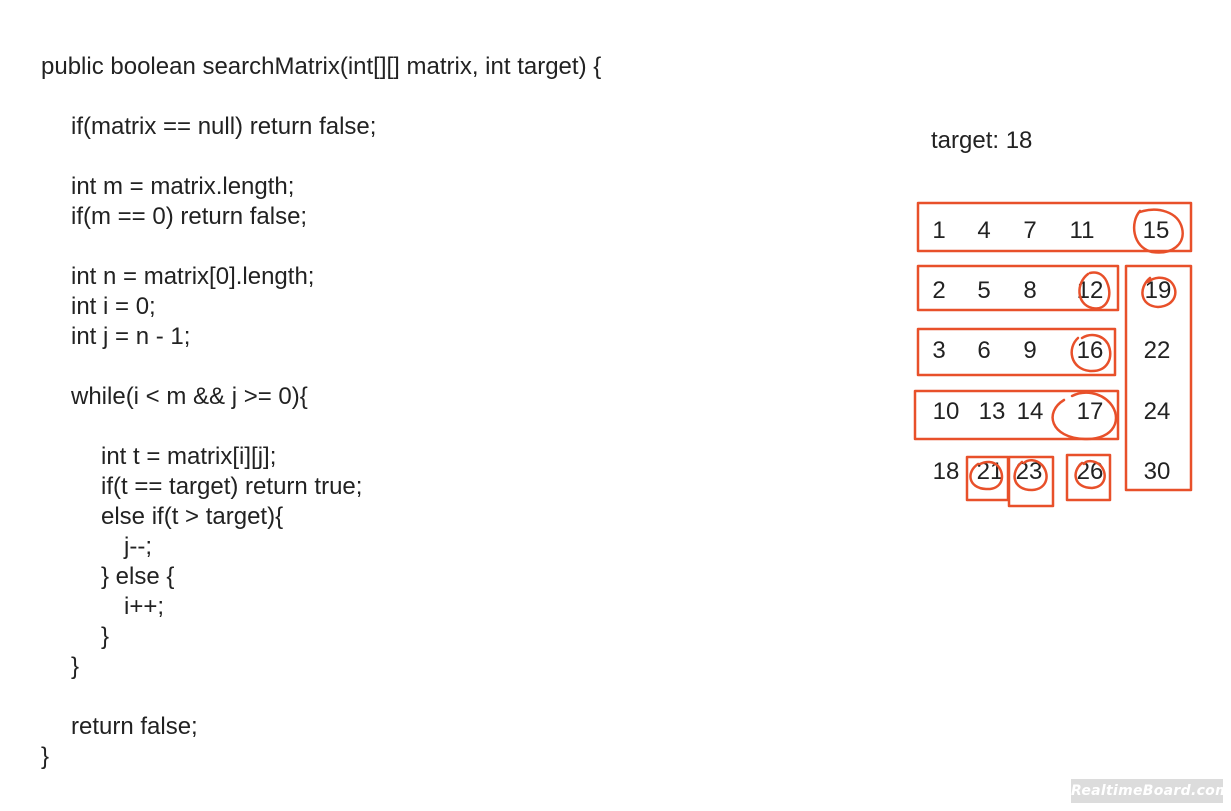 The height and width of the screenshot is (811, 1231). Describe the element at coordinates (224, 126) in the screenshot. I see `code-line: if(matrix == null) return false;` at that location.